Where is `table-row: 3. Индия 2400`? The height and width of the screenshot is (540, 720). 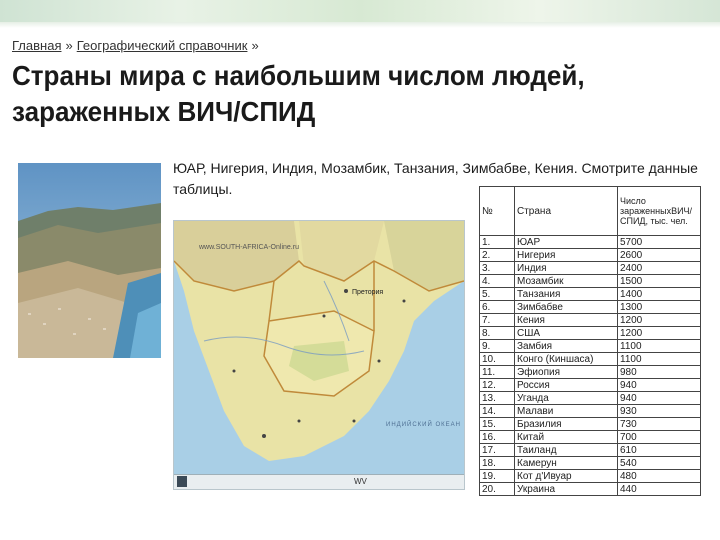
table-row: 3. Индия 2400 is located at coordinates (590, 268).